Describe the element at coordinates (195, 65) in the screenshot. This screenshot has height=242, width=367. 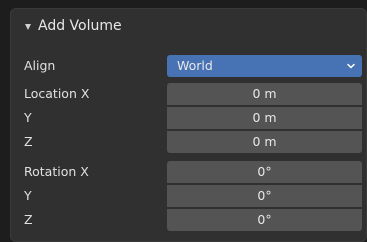
I see `align-value: World` at that location.